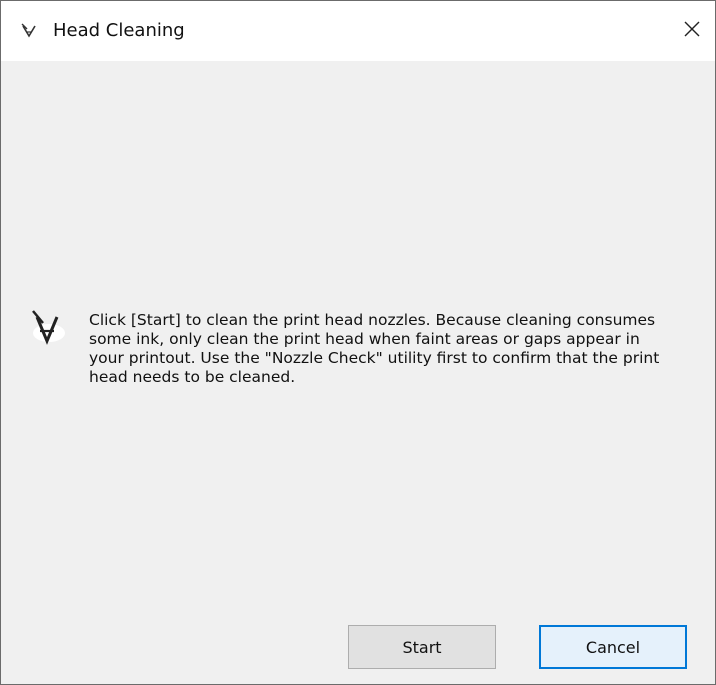 This screenshot has width=716, height=685. Describe the element at coordinates (613, 647) in the screenshot. I see `cancel-button: Cancel` at that location.